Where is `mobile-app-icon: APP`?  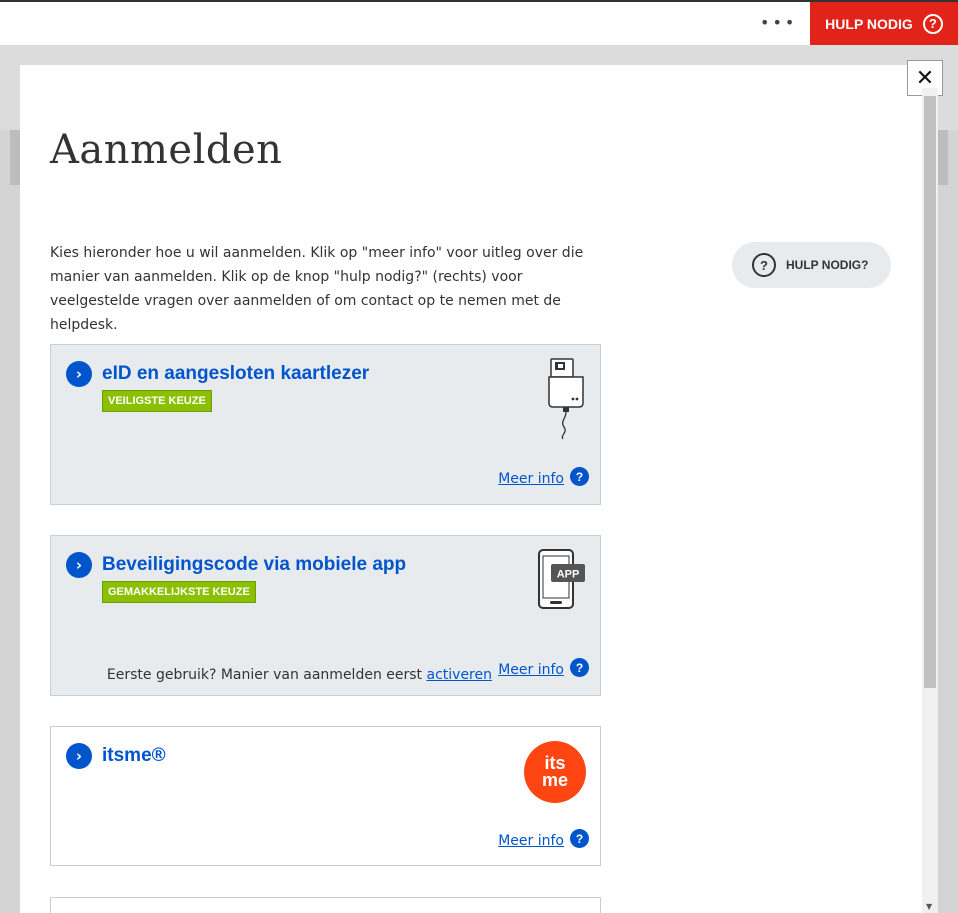 mobile-app-icon: APP is located at coordinates (561, 579).